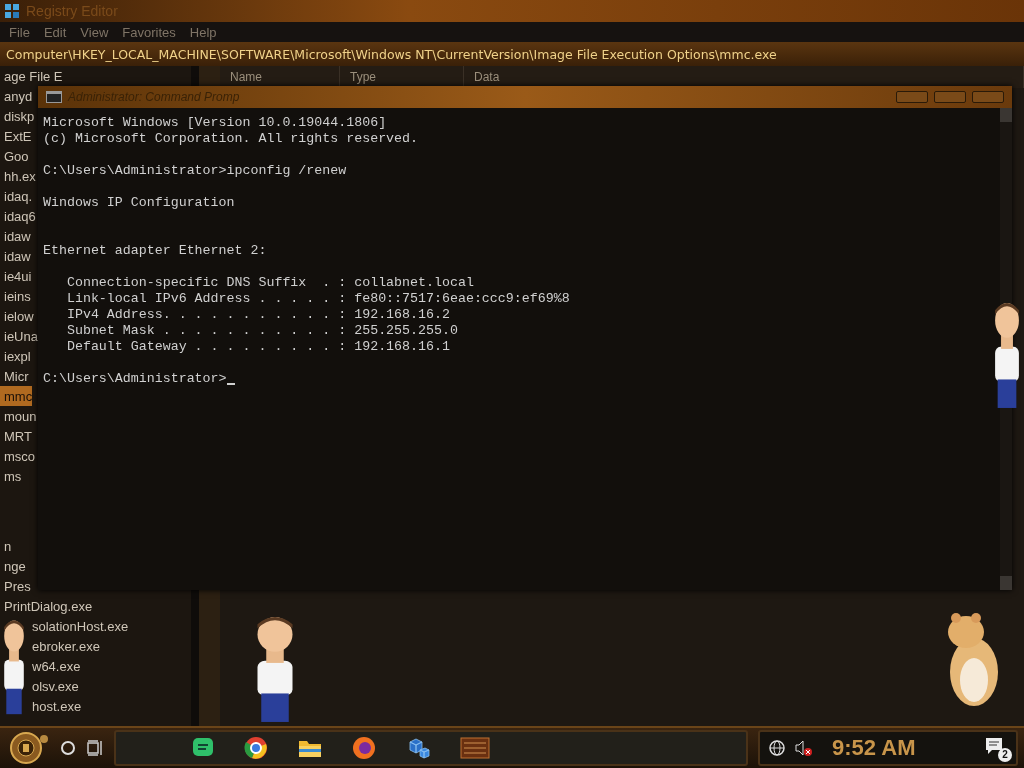 The height and width of the screenshot is (768, 1024). What do you see at coordinates (364, 748) in the screenshot?
I see `fox-browser-icon` at bounding box center [364, 748].